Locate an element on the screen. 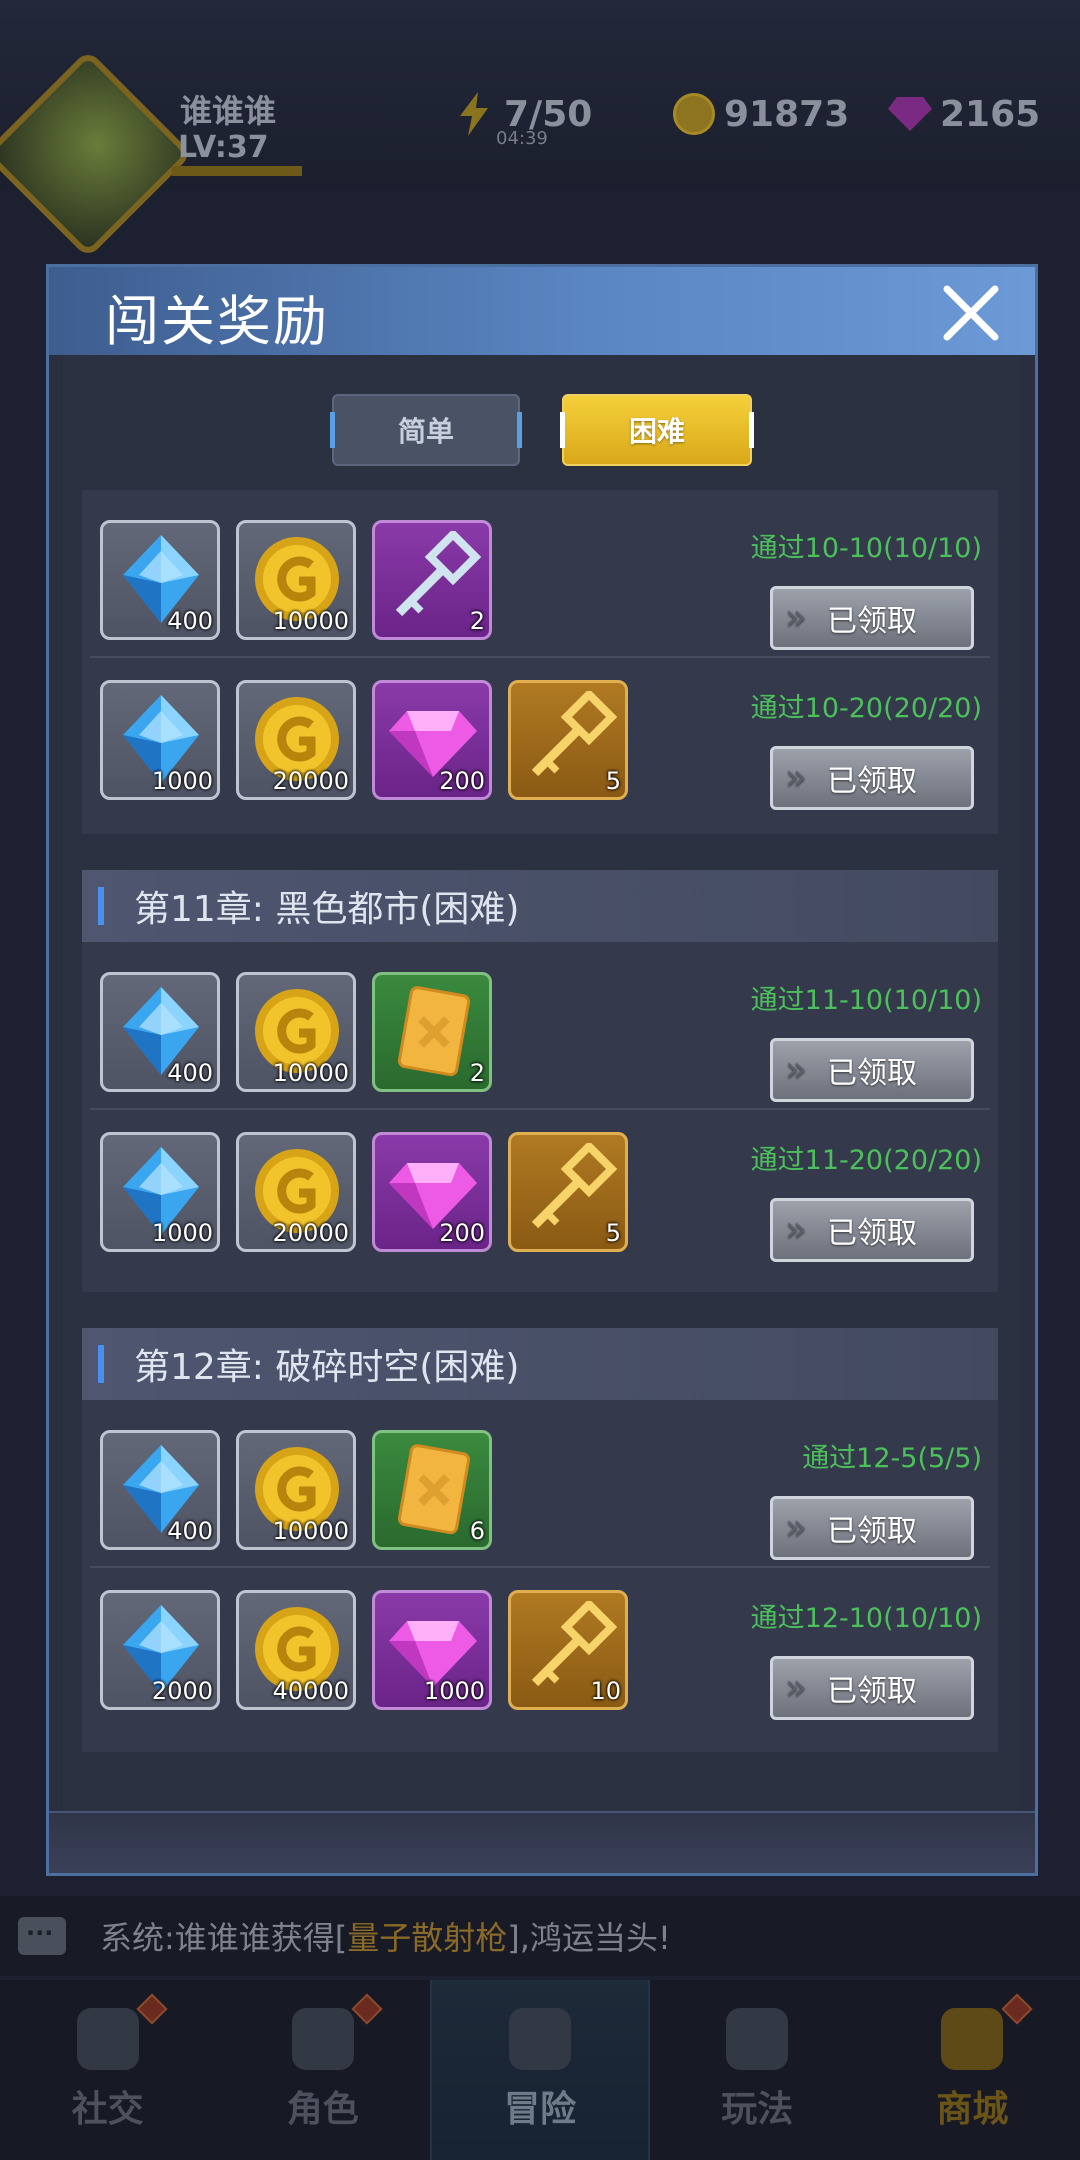 Image resolution: width=1080 pixels, height=2160 pixels. cart-icon is located at coordinates (972, 2039).